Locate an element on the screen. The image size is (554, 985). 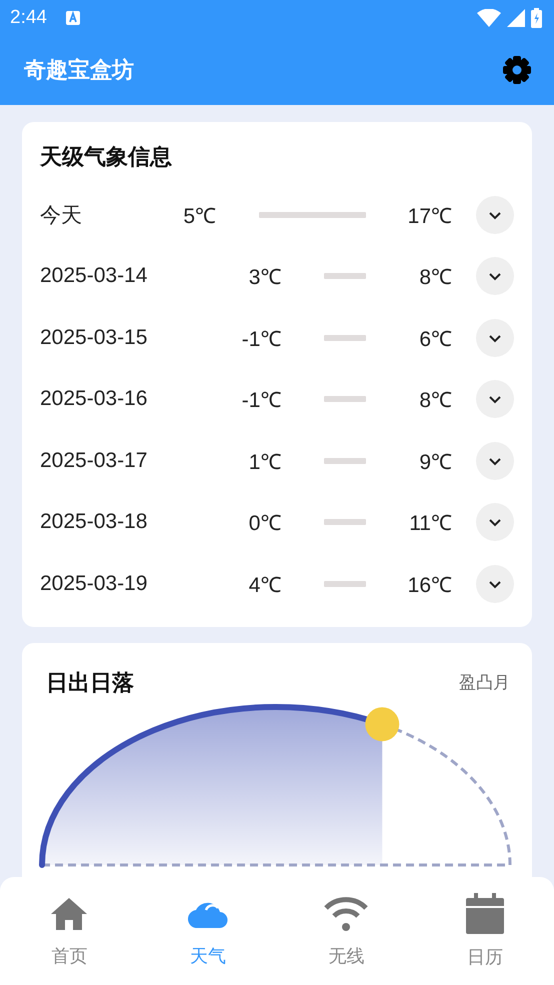
day-label: 2025-03-18 is located at coordinates (94, 522).